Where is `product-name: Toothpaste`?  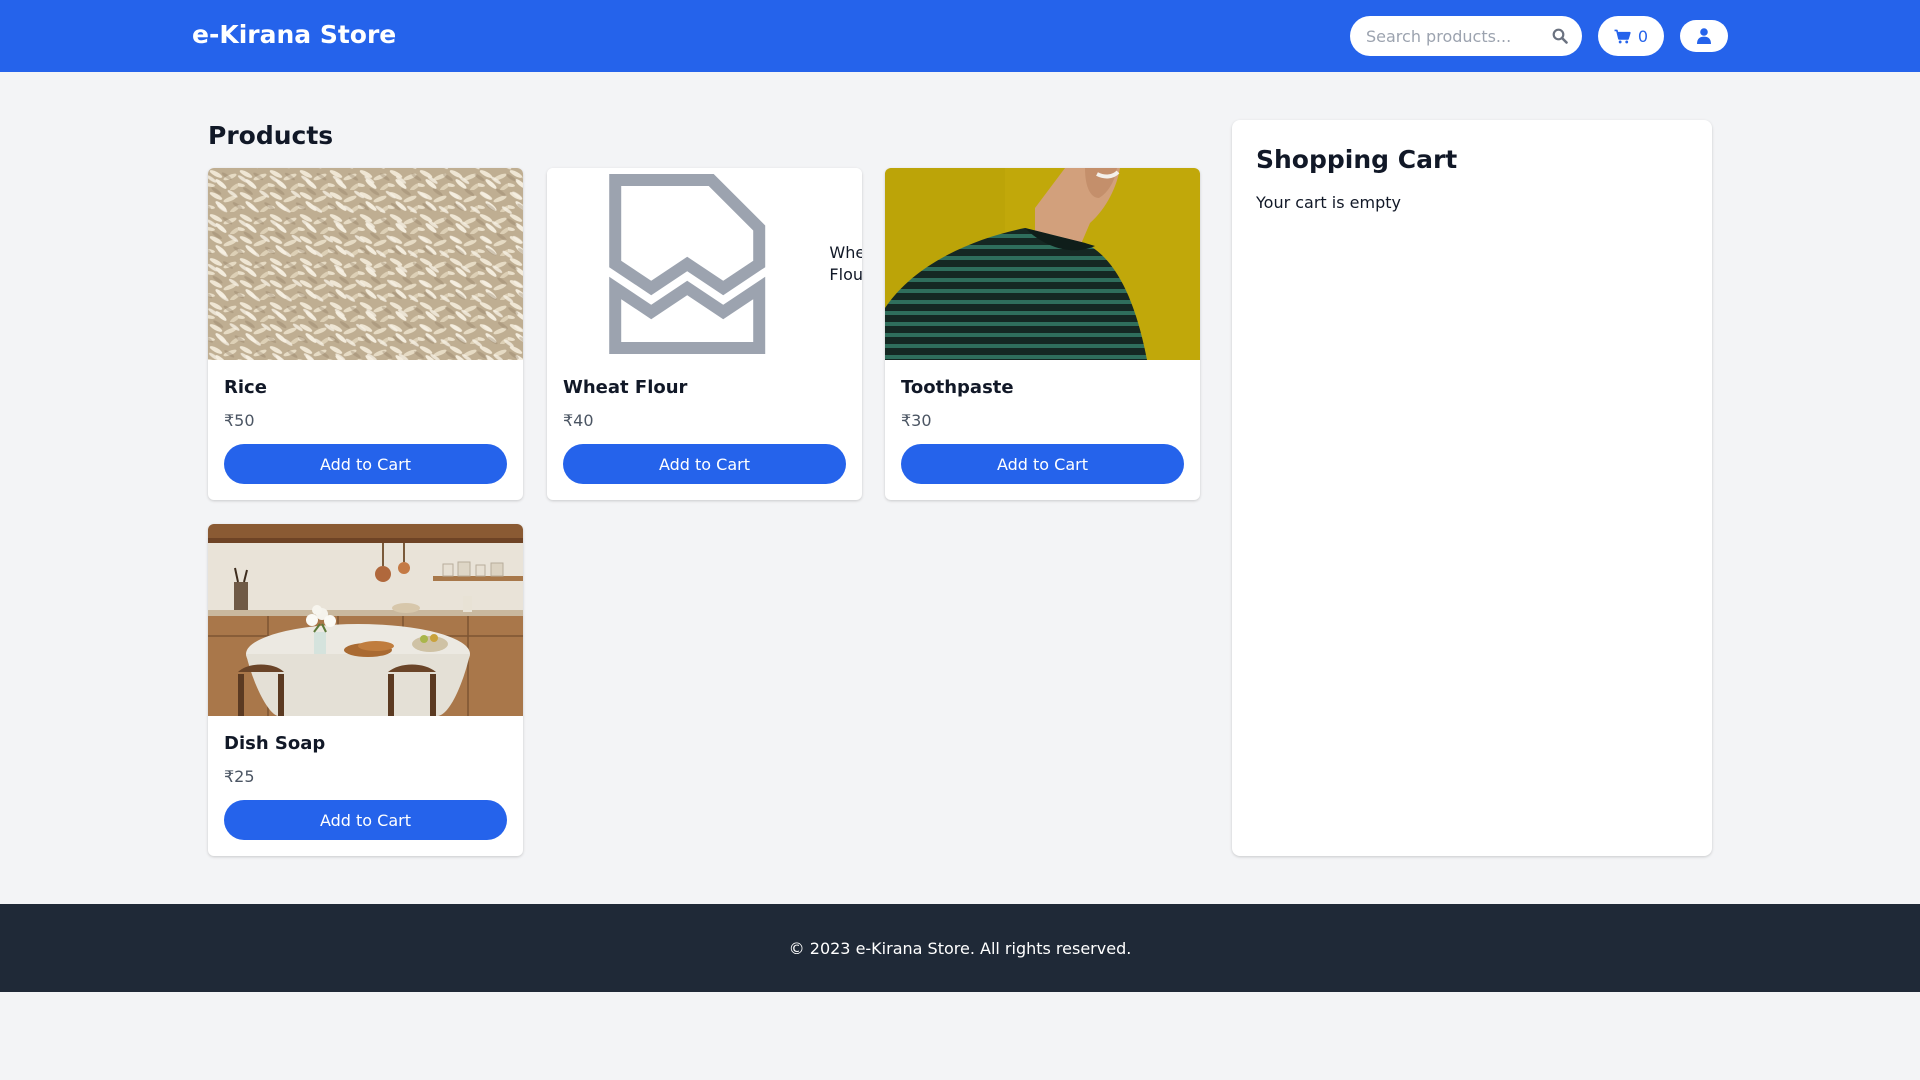 product-name: Toothpaste is located at coordinates (957, 387).